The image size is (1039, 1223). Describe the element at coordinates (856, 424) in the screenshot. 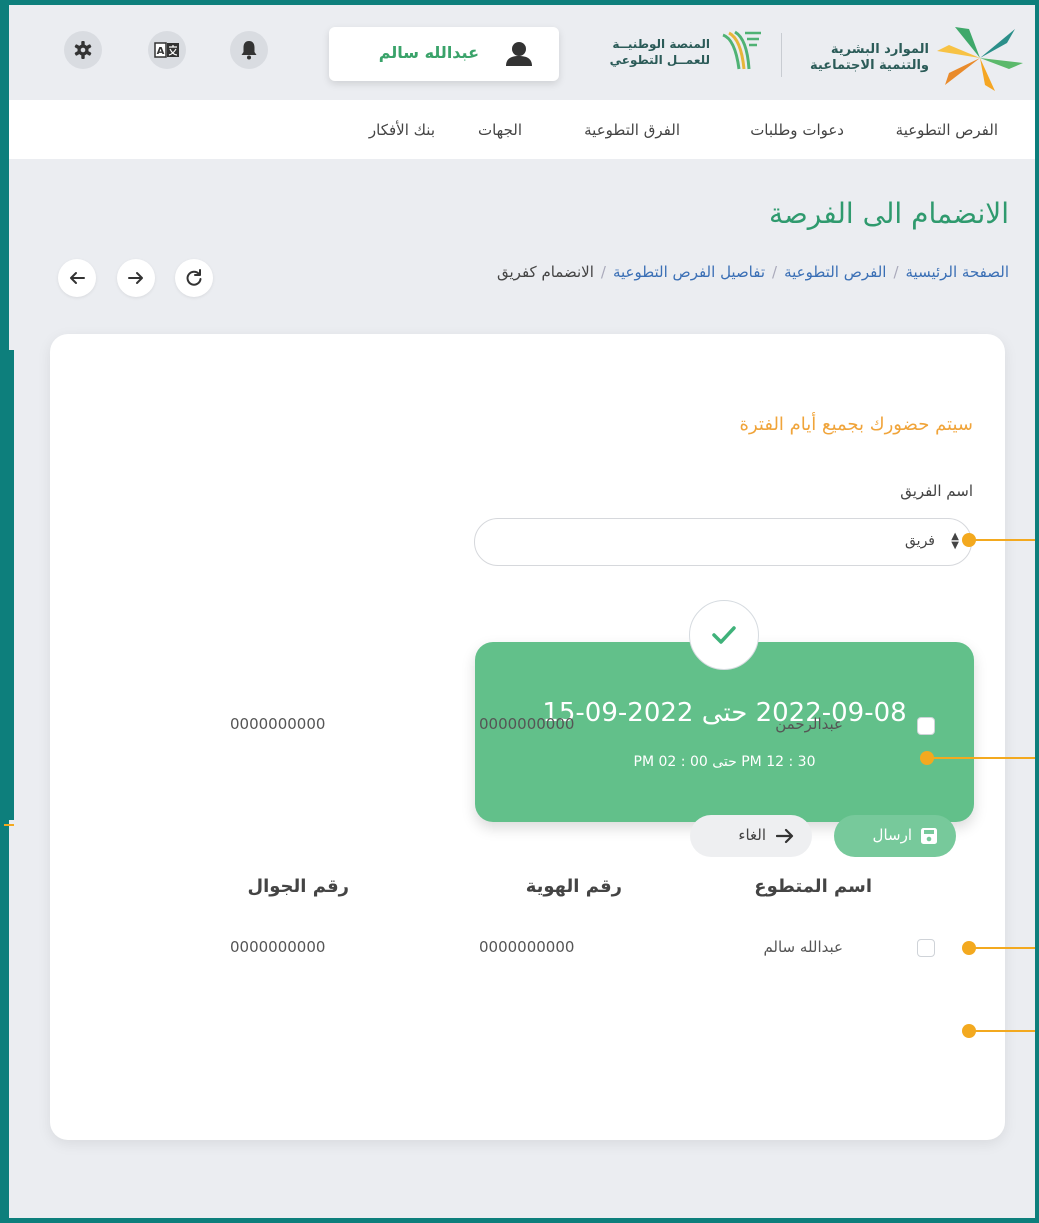

I see `attendance-notice: سيتم حضورك بجميع أيام الفترة` at that location.